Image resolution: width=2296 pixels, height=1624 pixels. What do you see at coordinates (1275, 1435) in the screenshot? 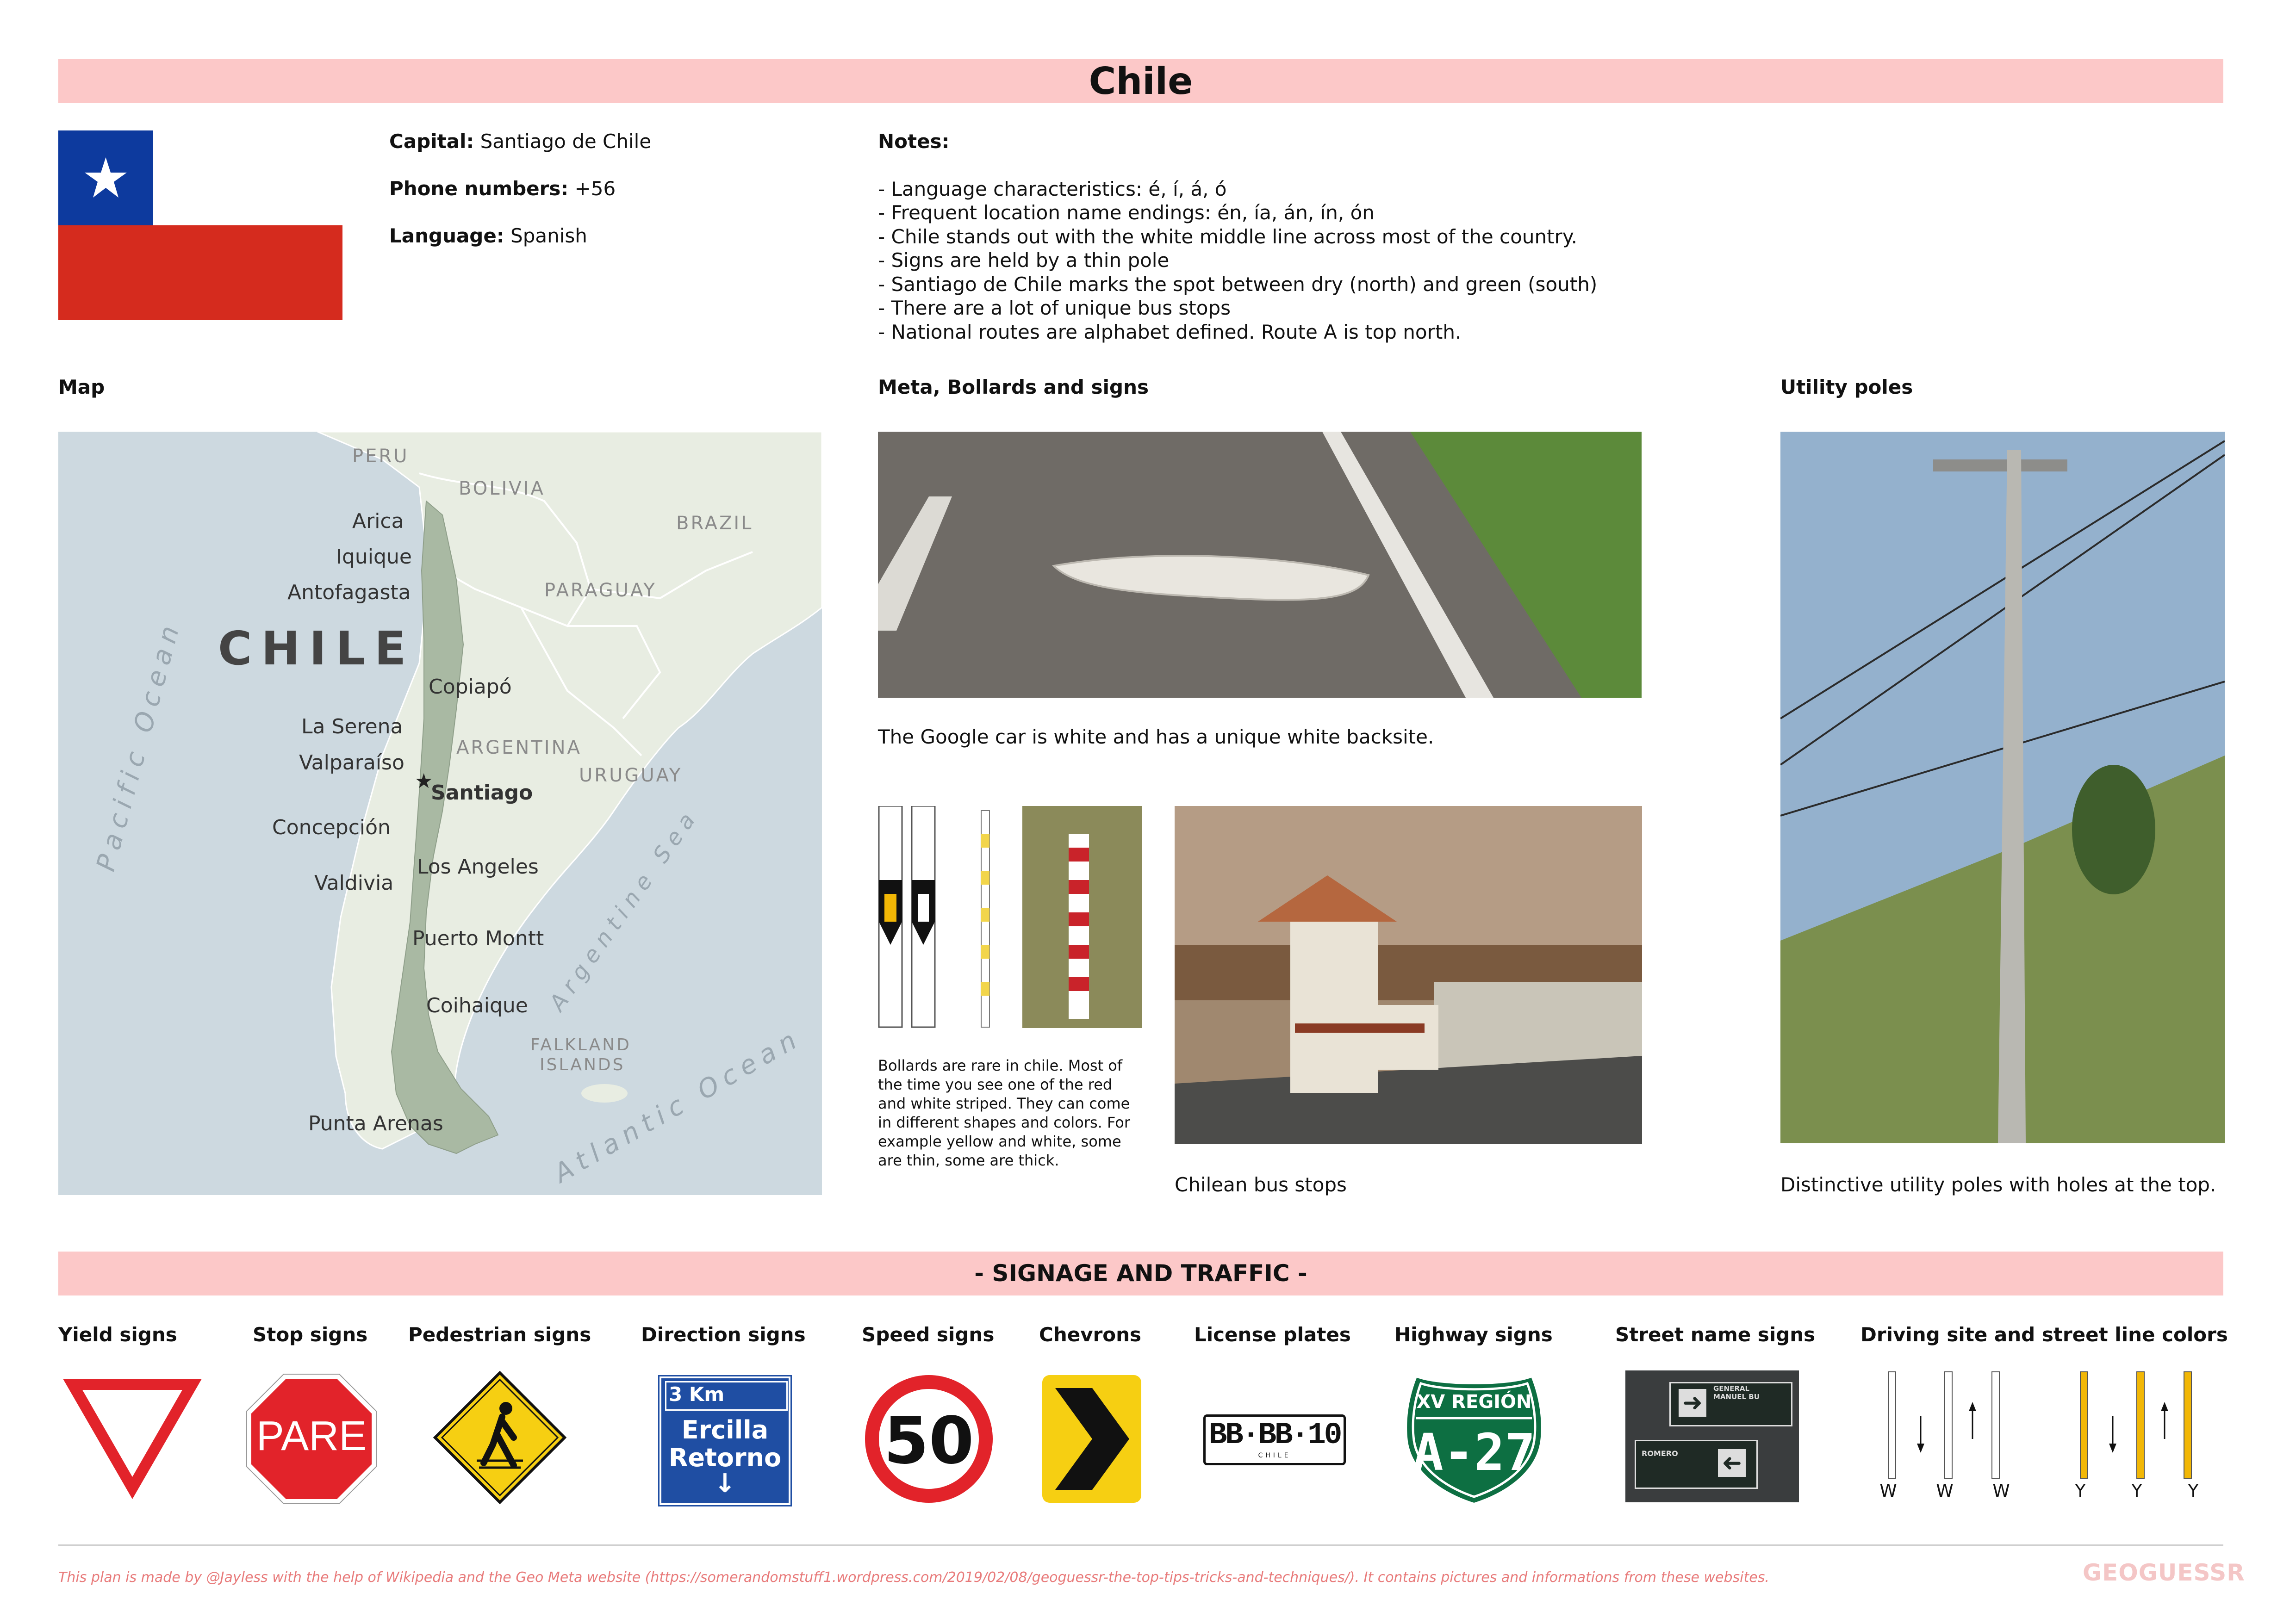
I see `plate-number: BB·BB·10` at bounding box center [1275, 1435].